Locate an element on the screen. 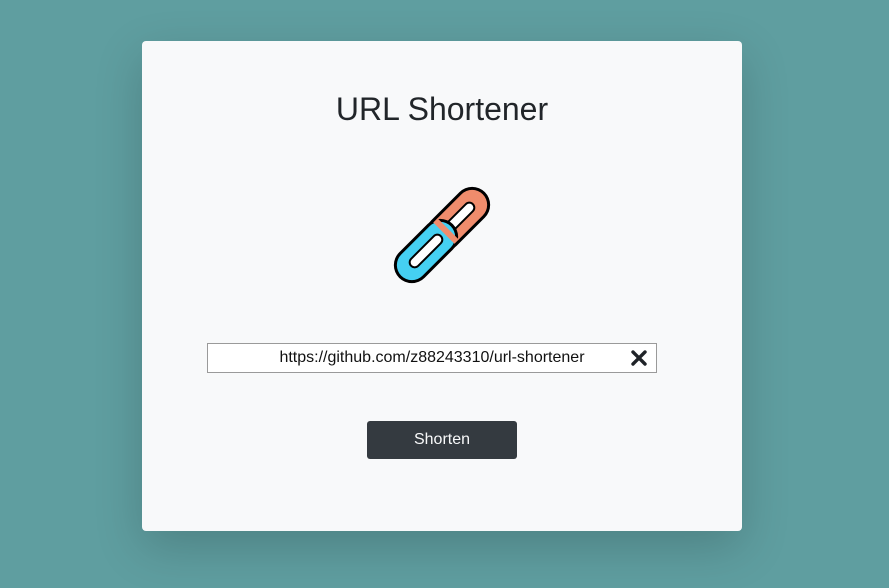 Image resolution: width=889 pixels, height=588 pixels. page-title: URL Shortener is located at coordinates (442, 109).